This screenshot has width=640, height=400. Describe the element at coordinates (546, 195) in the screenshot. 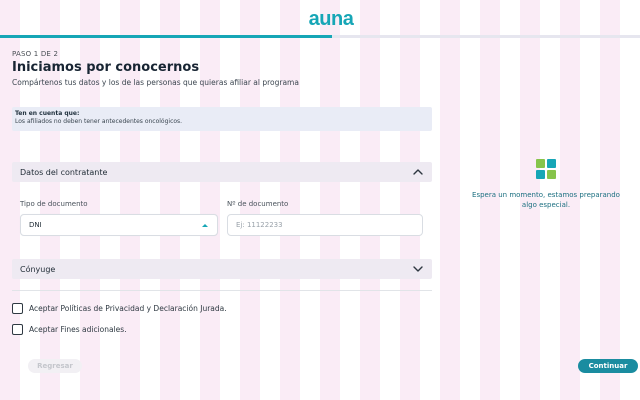

I see `loading-line-1: Espera un momento, estamos preparando` at that location.